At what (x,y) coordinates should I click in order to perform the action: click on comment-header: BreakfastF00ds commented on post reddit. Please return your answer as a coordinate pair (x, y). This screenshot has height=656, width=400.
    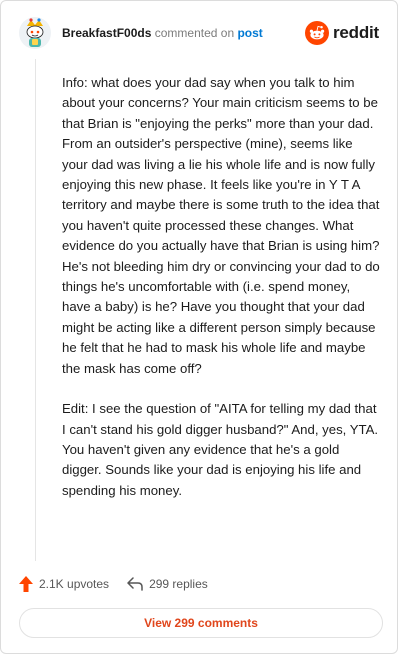
    Looking at the image, I should click on (200, 35).